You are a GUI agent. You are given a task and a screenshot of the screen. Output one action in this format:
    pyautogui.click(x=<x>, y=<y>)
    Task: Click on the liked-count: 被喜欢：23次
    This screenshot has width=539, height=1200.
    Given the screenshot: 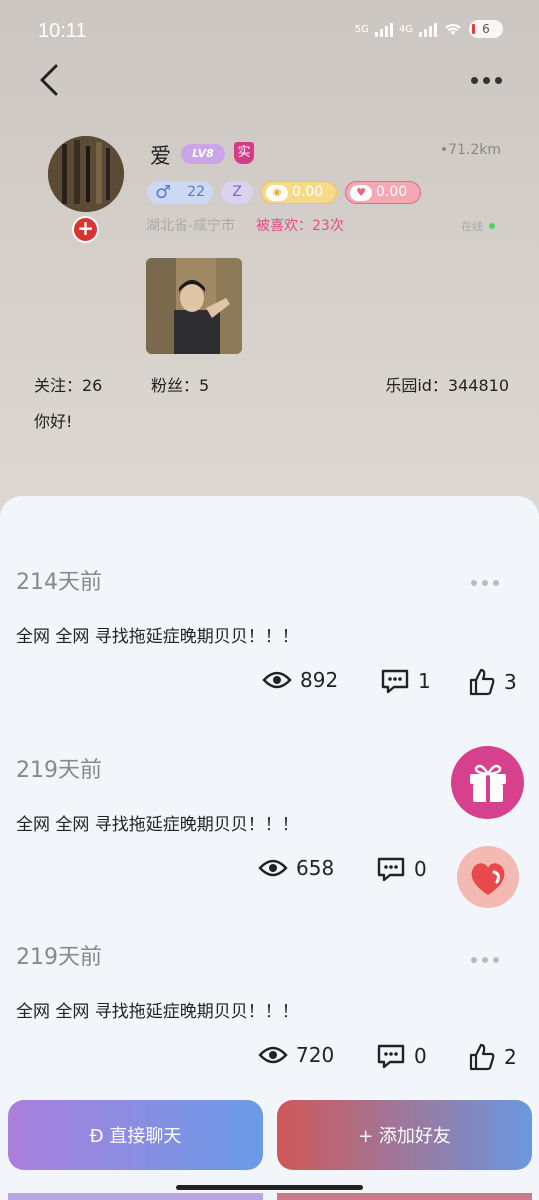 What is the action you would take?
    pyautogui.click(x=300, y=226)
    